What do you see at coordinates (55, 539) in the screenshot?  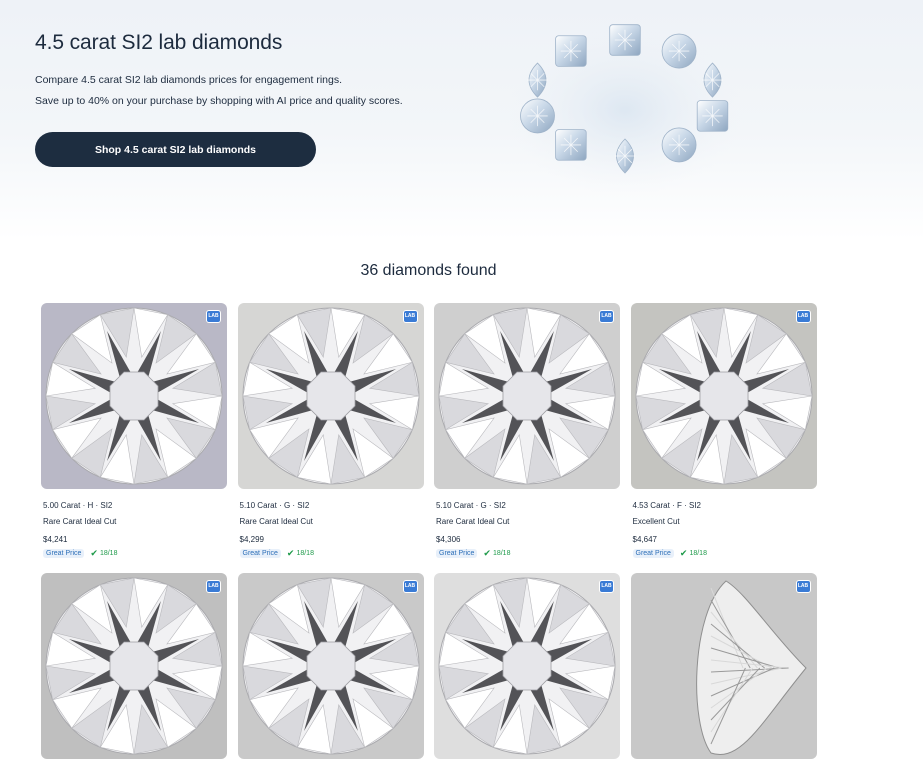 I see `diamond-price: $4,241` at bounding box center [55, 539].